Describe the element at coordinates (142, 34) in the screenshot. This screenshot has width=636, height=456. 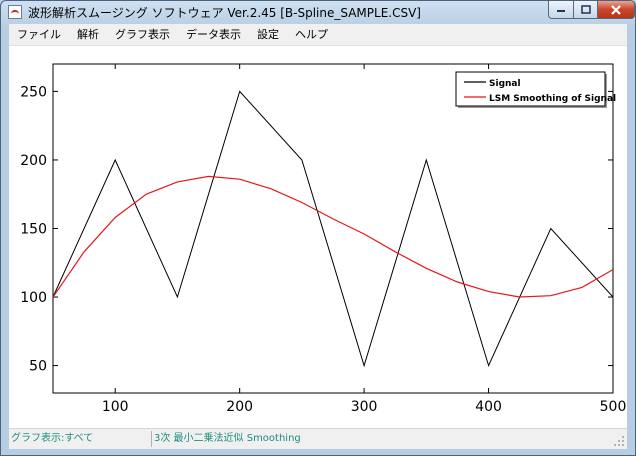
I see `menu-graph-view: グラフ表示` at that location.